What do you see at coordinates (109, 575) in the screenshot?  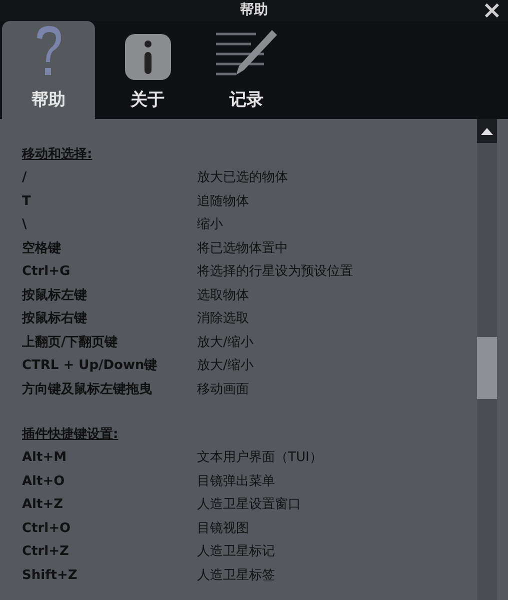 I see `shortcut-key: Shift+Z` at bounding box center [109, 575].